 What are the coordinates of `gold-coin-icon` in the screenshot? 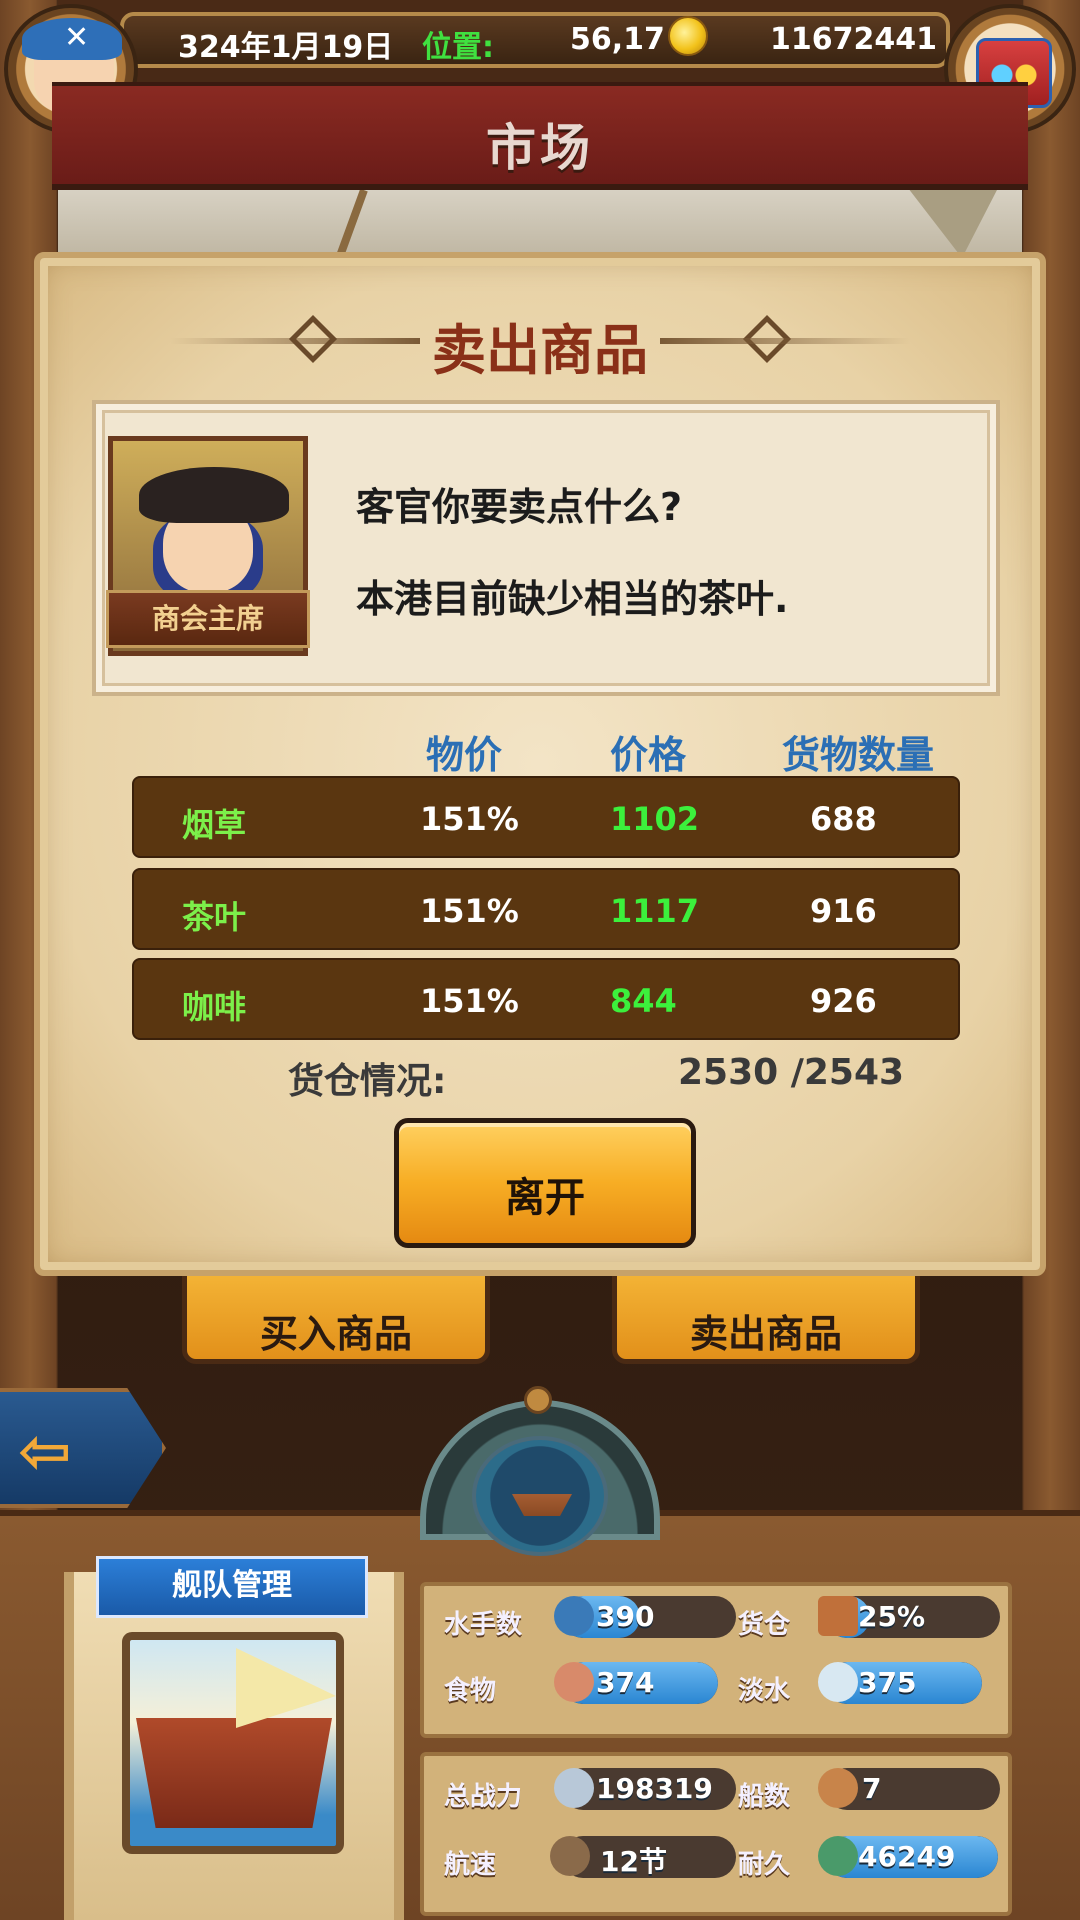 It's located at (688, 36).